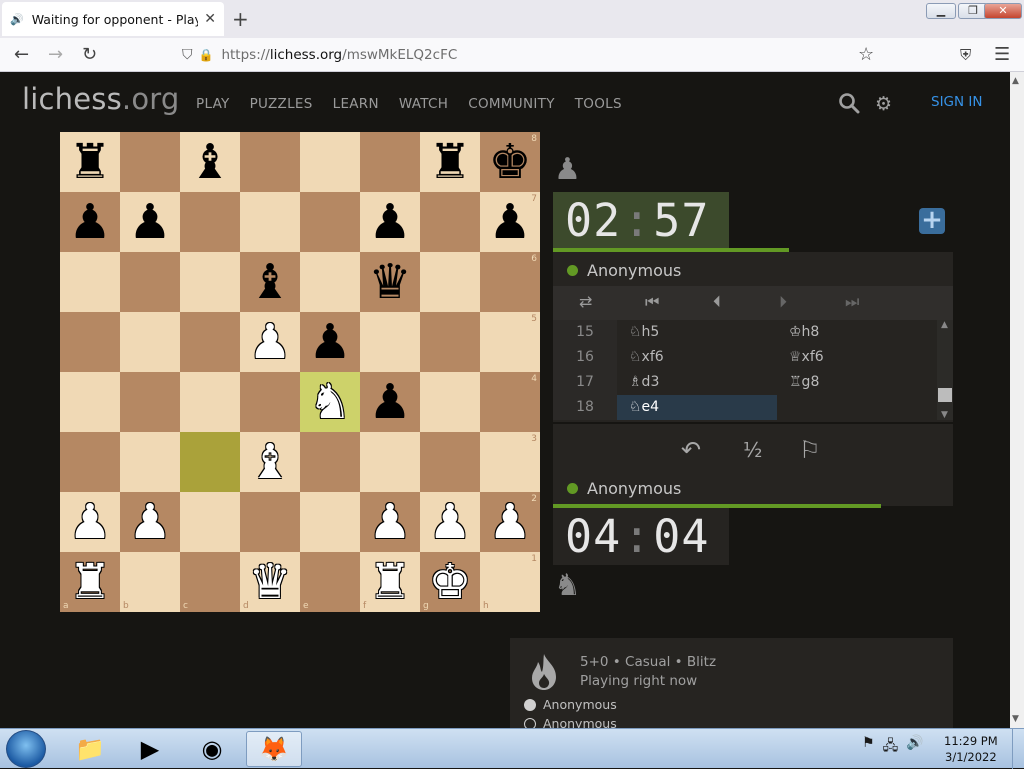  What do you see at coordinates (697, 357) in the screenshot?
I see `white-move: ♘xf6` at bounding box center [697, 357].